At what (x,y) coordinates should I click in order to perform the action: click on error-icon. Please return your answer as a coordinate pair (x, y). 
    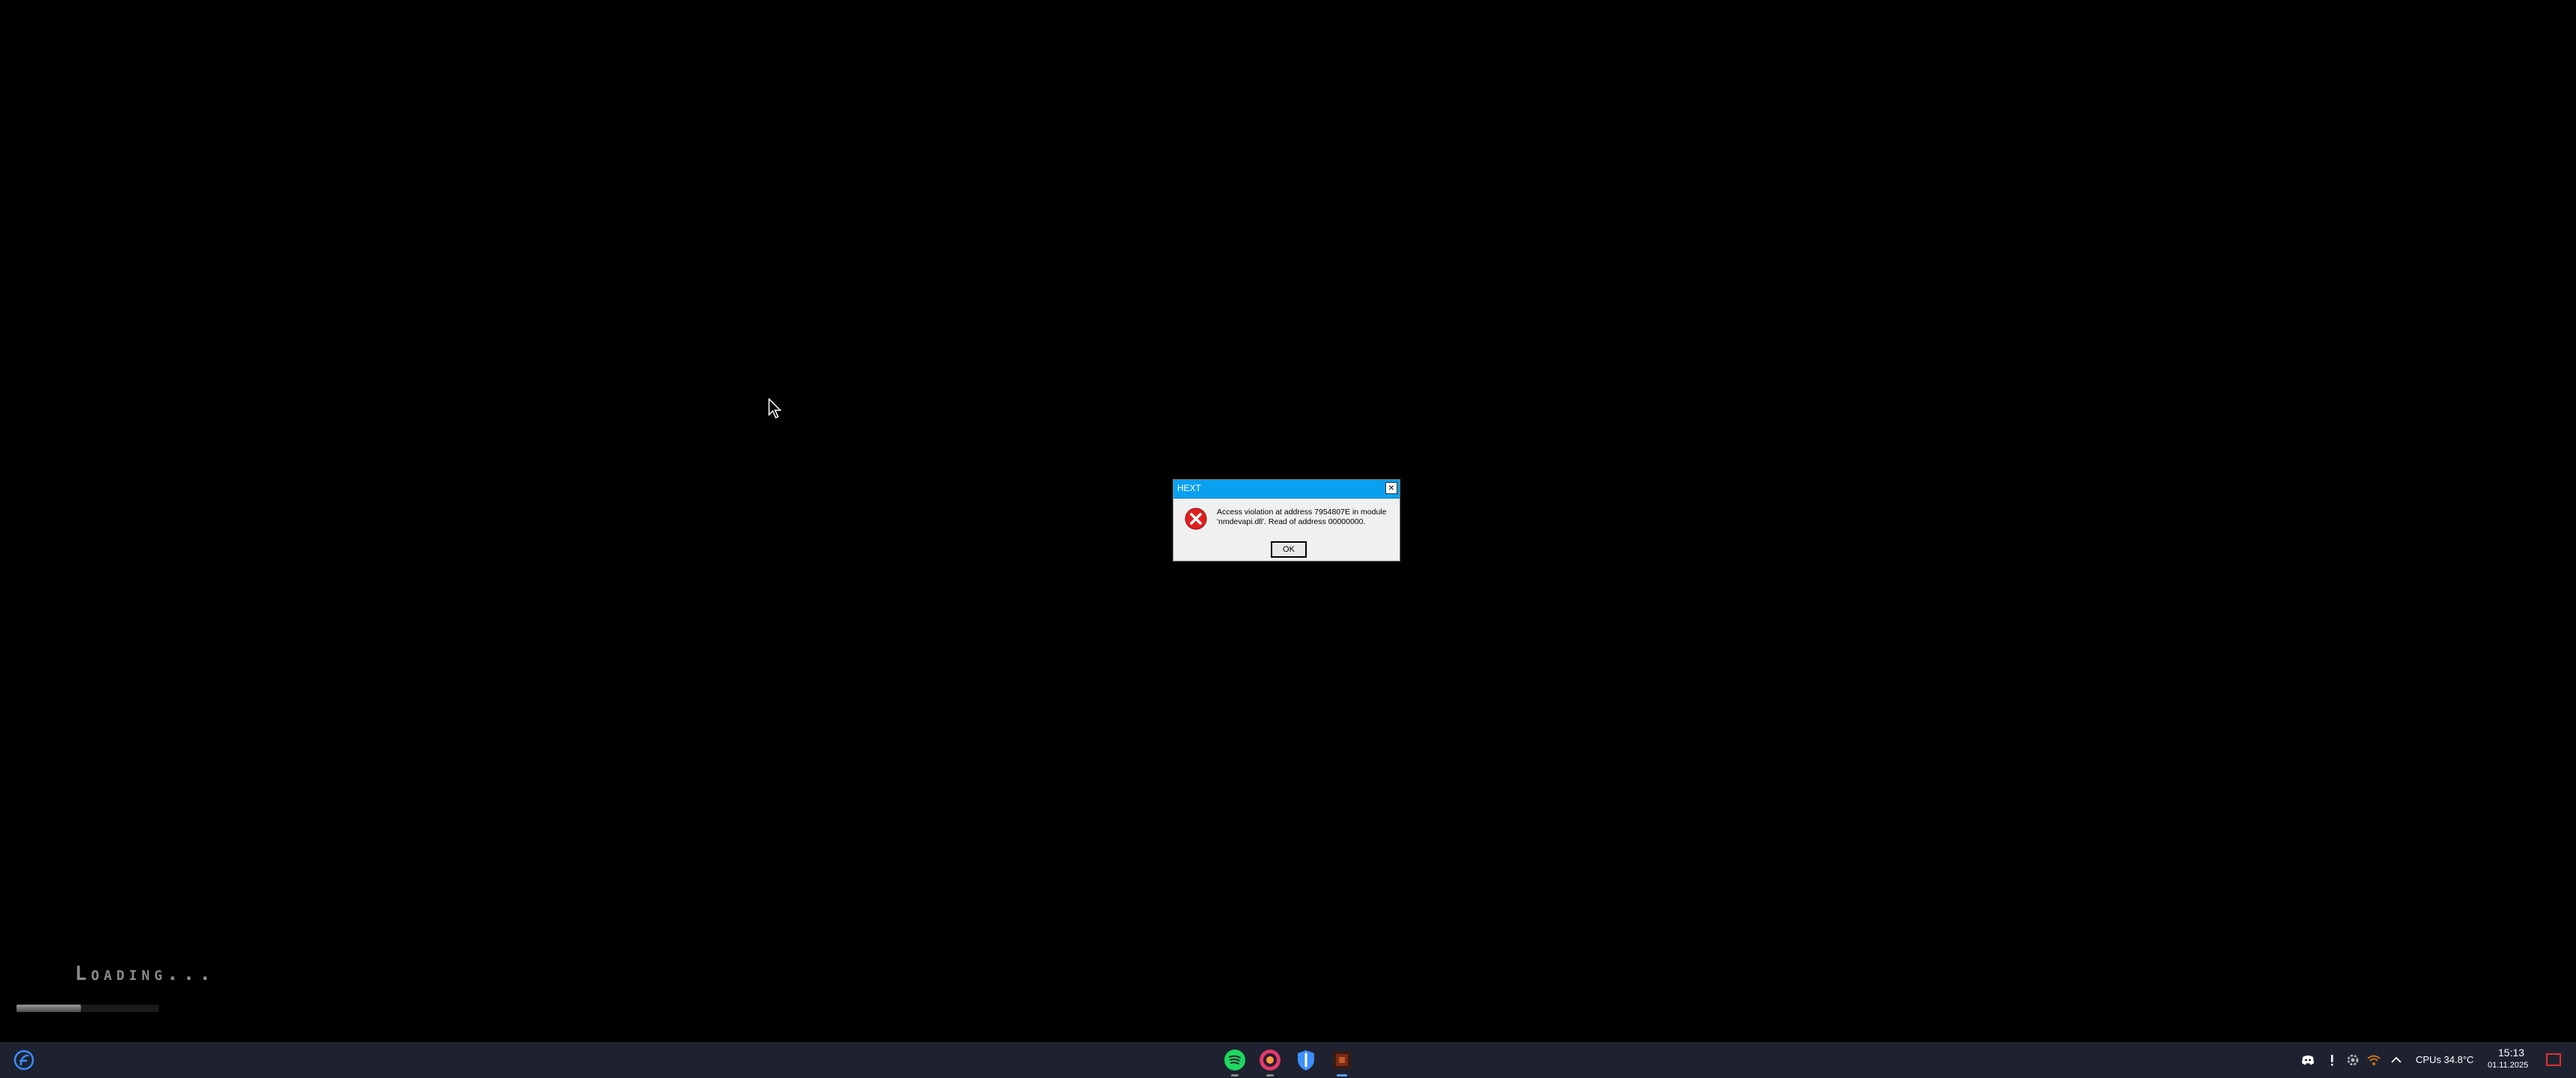
    Looking at the image, I should click on (1196, 519).